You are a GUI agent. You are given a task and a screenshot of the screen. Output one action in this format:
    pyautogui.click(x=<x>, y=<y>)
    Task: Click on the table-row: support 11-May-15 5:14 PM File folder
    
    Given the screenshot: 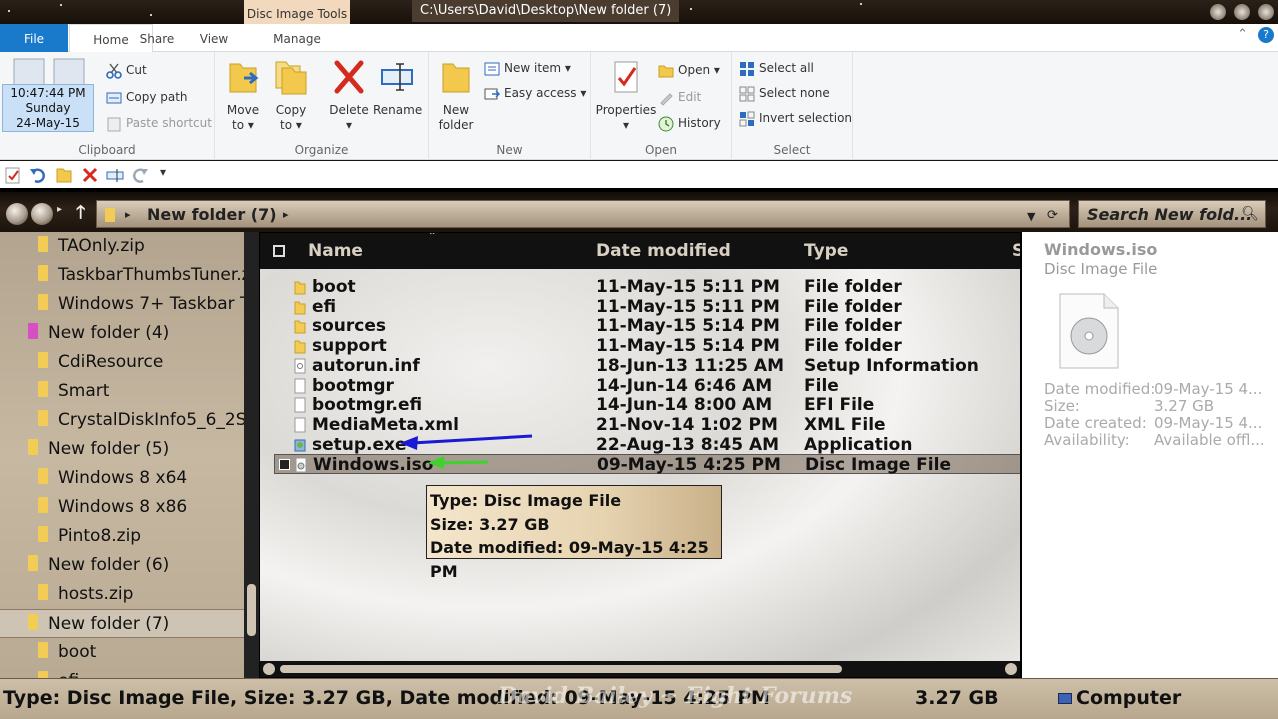 What is the action you would take?
    pyautogui.click(x=647, y=346)
    